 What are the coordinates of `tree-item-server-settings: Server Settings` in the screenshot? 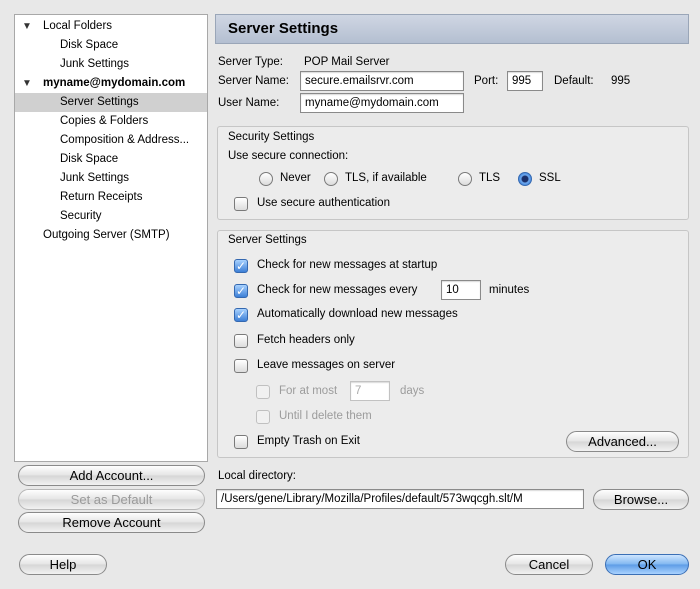 It's located at (111, 102).